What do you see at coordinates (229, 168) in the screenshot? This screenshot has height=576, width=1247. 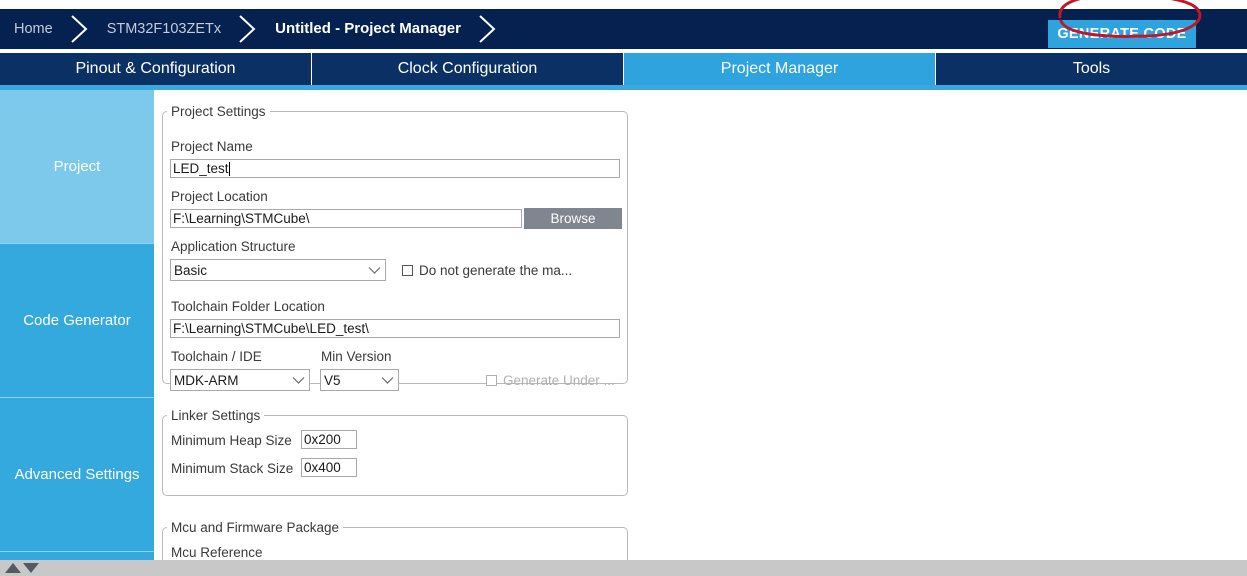 I see `text-caret` at bounding box center [229, 168].